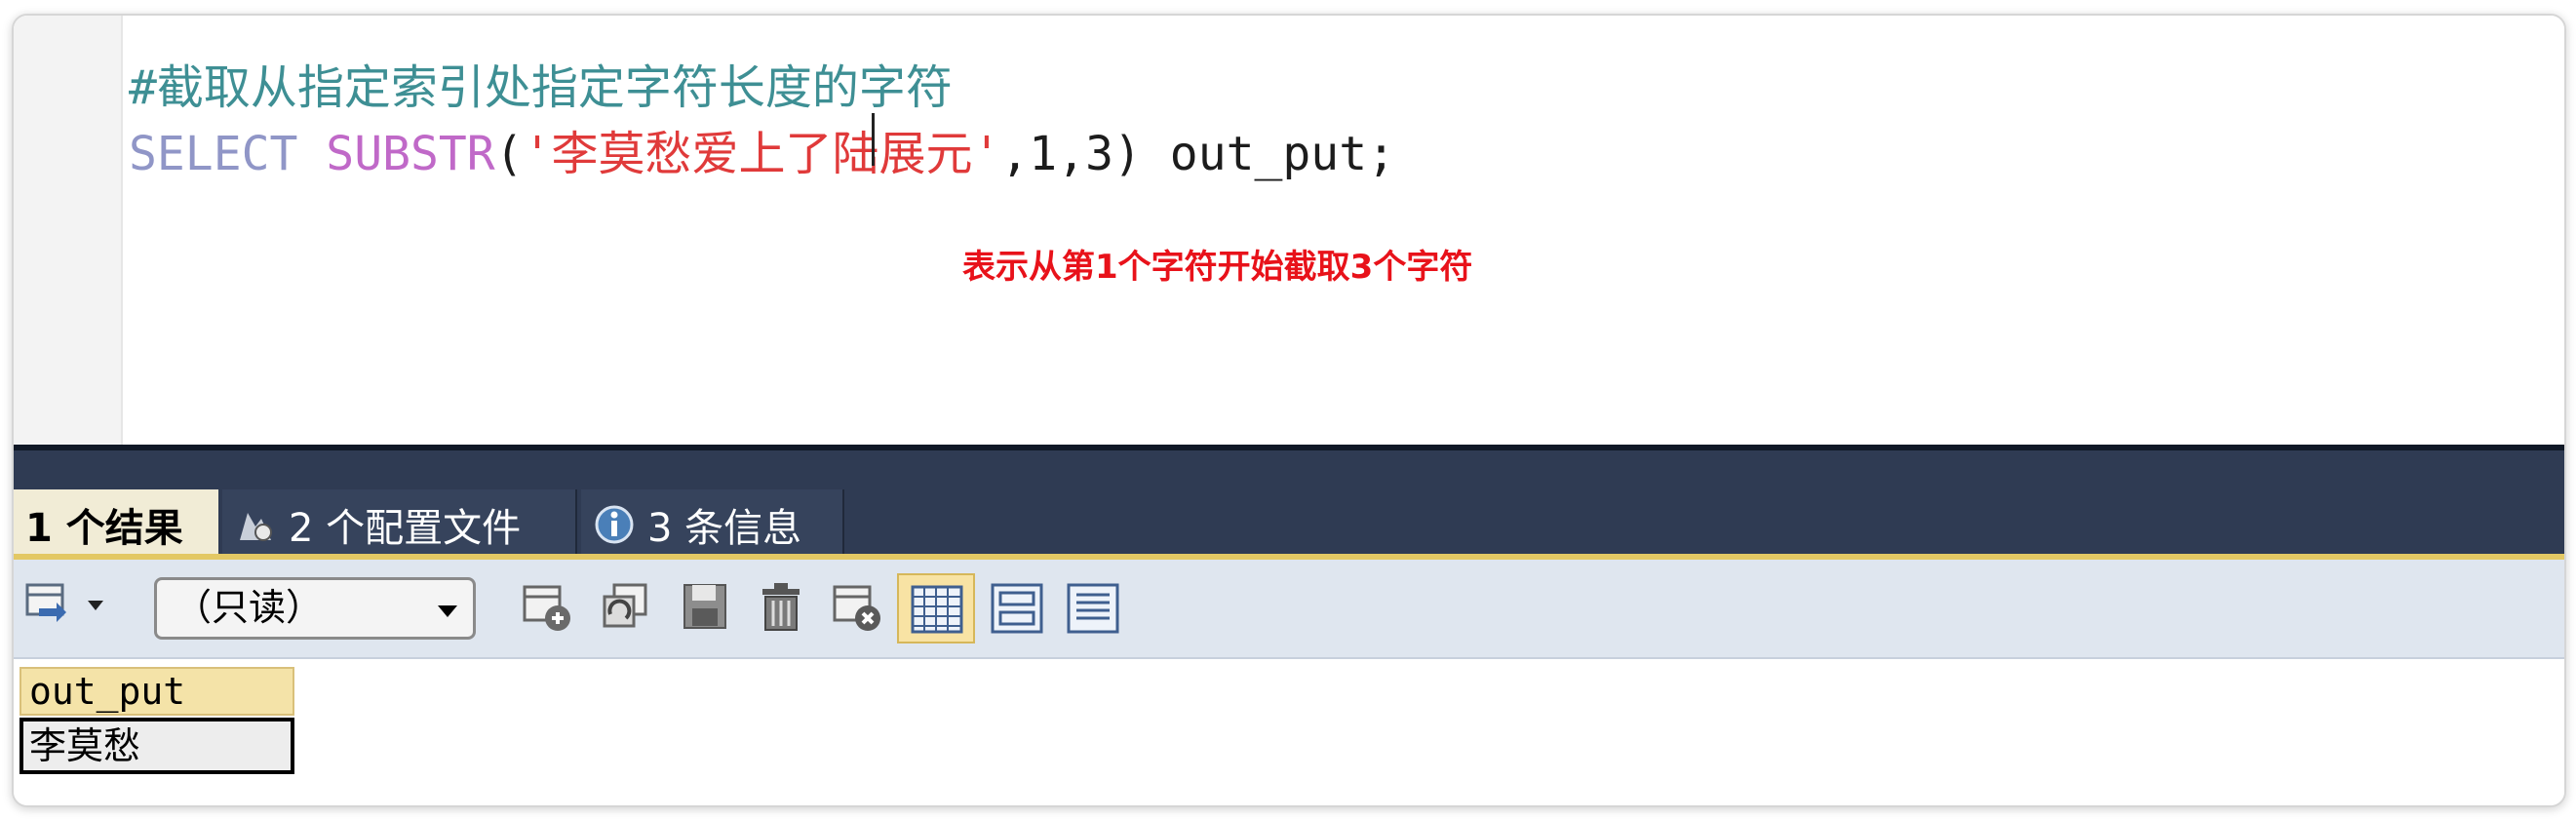  I want to click on comment-line: #截取从指定索引处指定字符长度的字符, so click(541, 87).